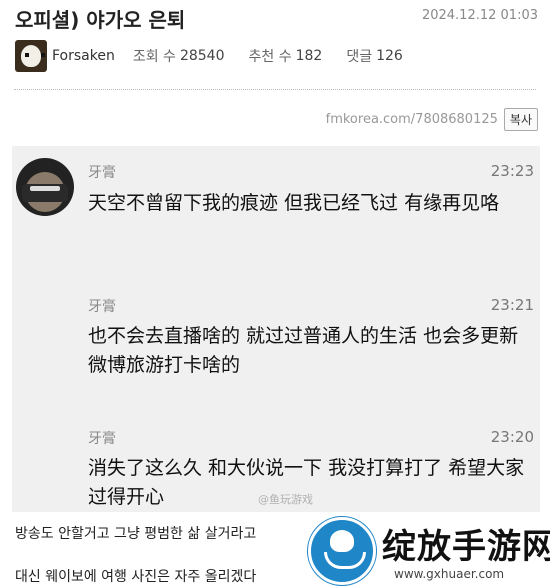 The width and height of the screenshot is (550, 588). I want to click on chat-time: 23:20, so click(512, 437).